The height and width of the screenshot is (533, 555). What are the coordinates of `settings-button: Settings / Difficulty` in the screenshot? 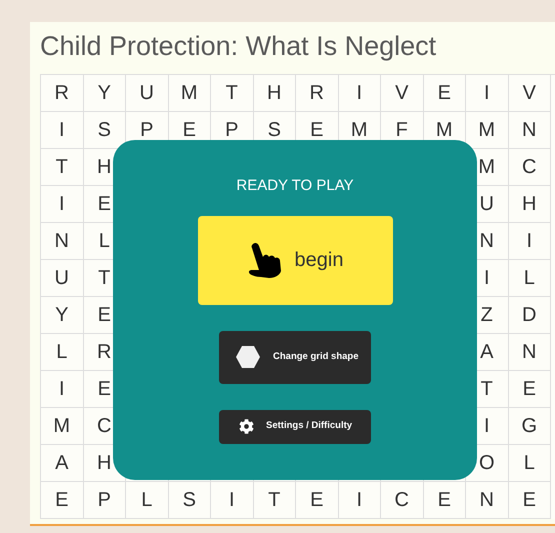 It's located at (295, 427).